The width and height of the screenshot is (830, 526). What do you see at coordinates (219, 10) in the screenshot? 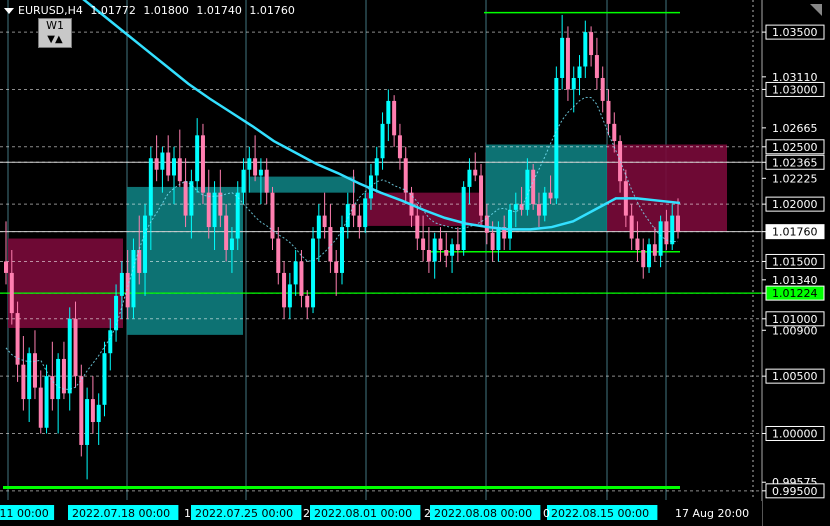
I see `low-value: 1.01740` at bounding box center [219, 10].